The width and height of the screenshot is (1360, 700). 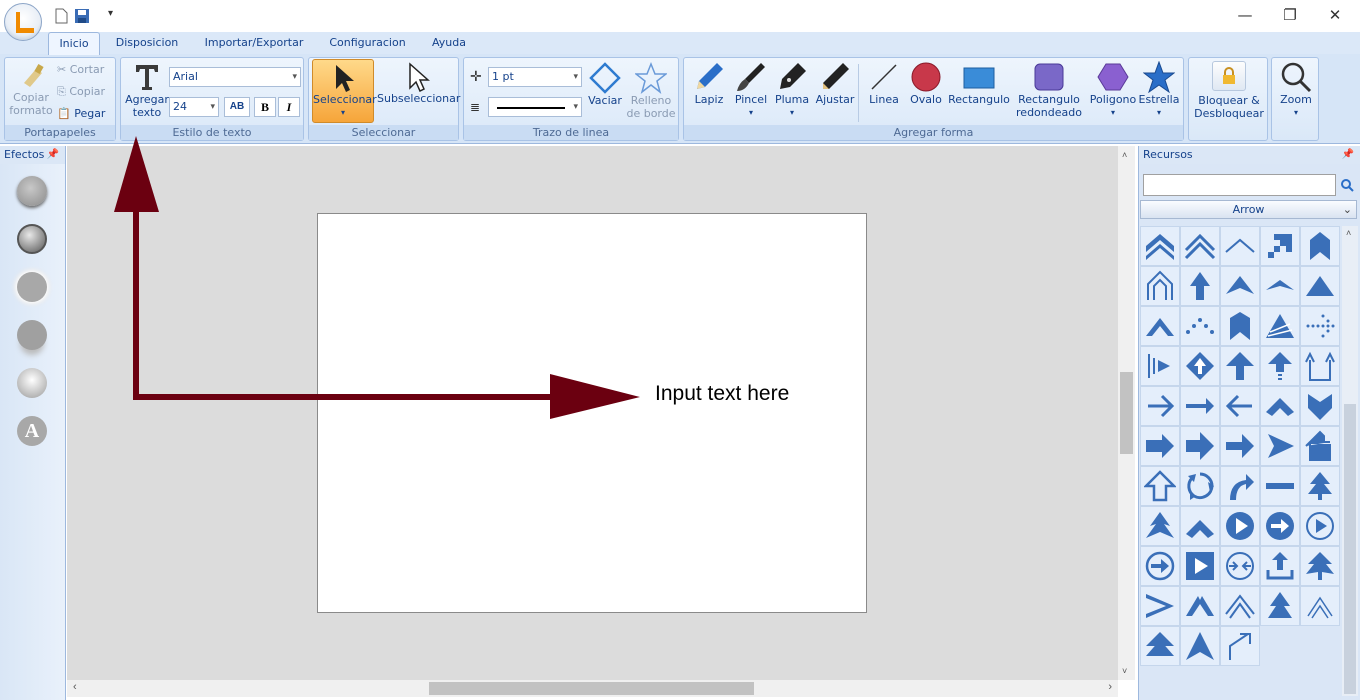 What do you see at coordinates (709, 83) in the screenshot?
I see `pencil-button: Lapiz` at bounding box center [709, 83].